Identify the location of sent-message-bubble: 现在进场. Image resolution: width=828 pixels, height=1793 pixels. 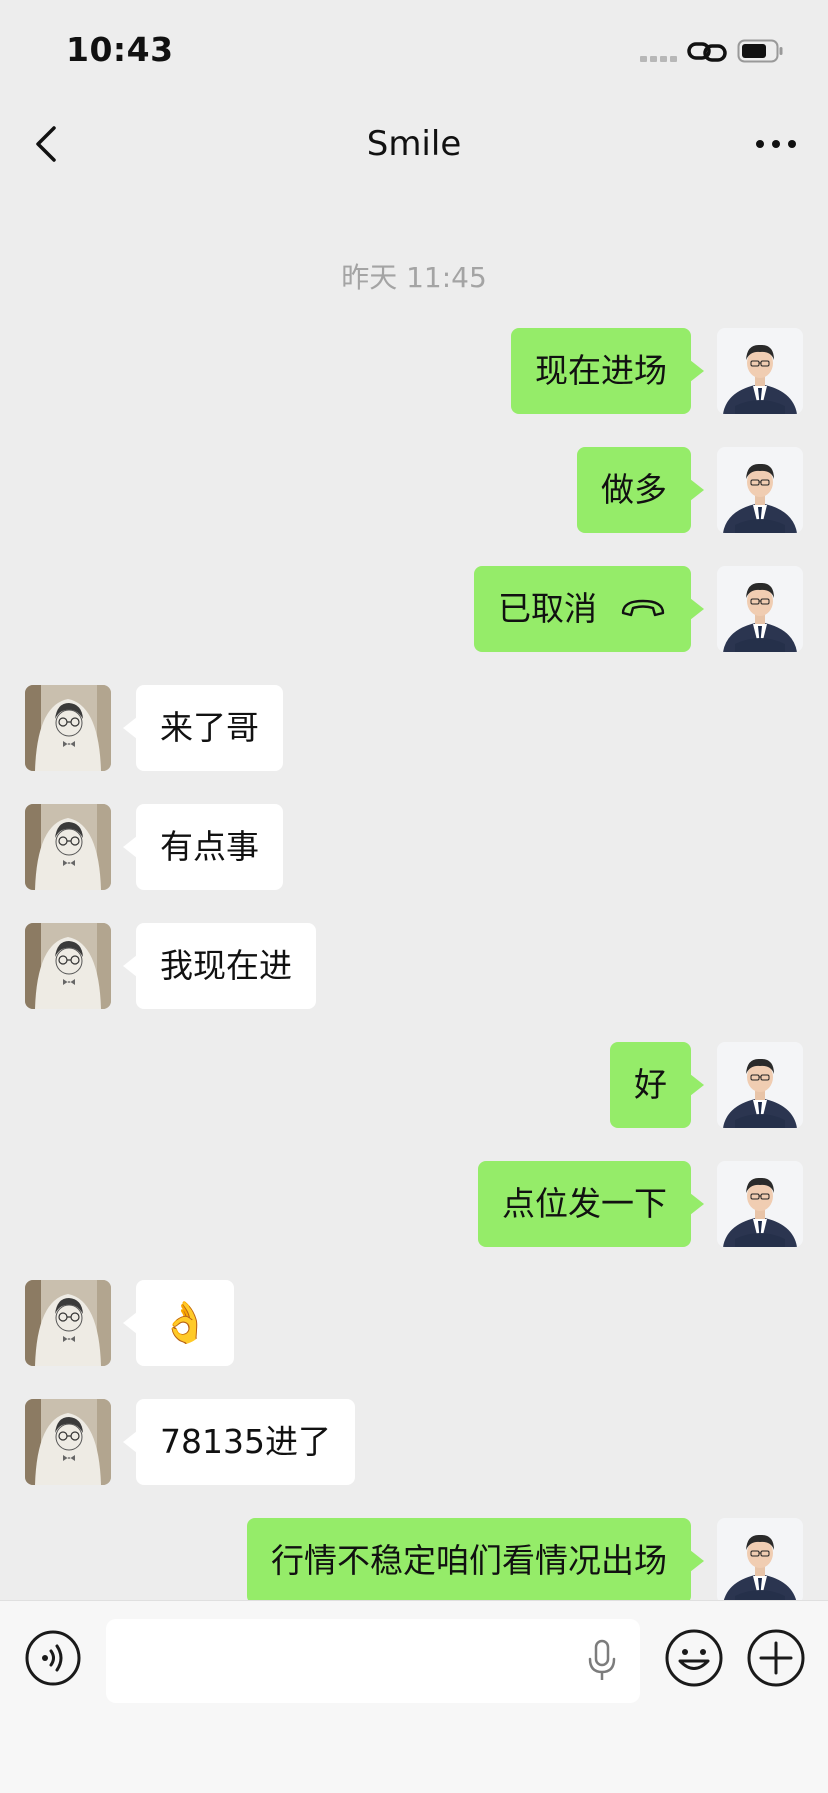
(607, 371).